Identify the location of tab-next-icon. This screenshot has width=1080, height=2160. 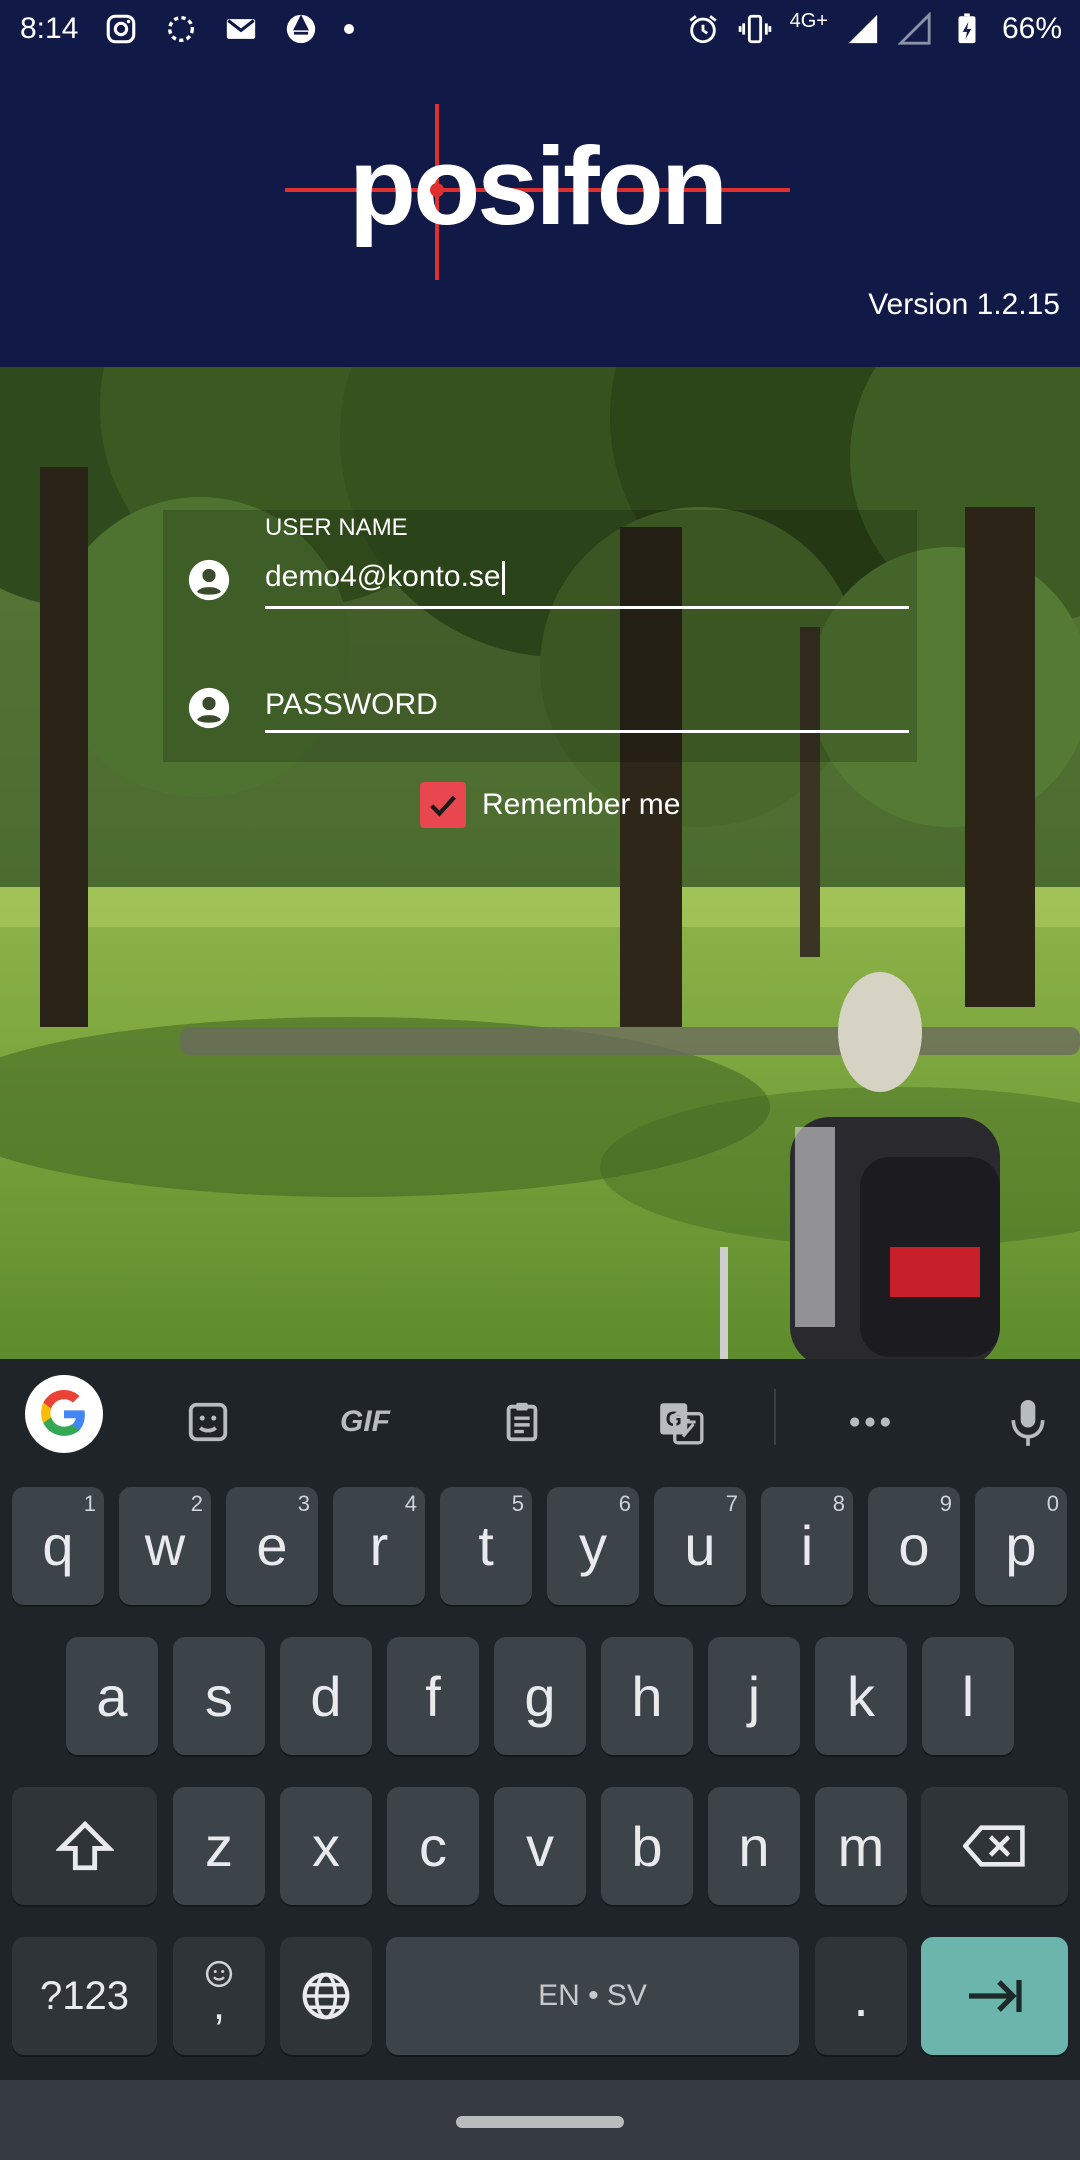
(995, 1996).